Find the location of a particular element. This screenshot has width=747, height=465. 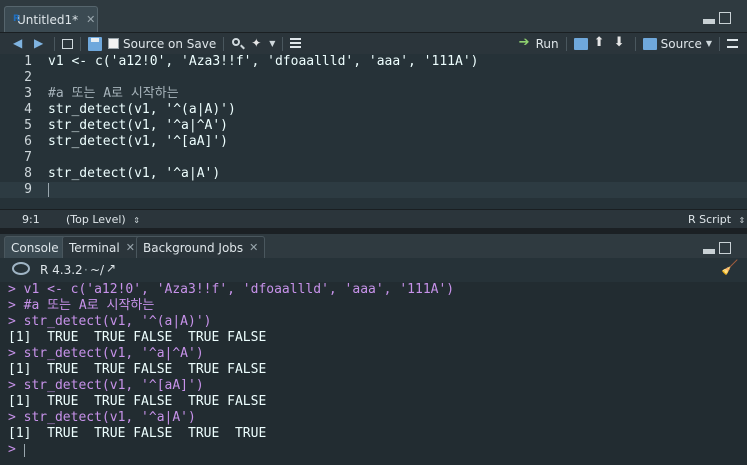

compile-report-button is located at coordinates (295, 44).